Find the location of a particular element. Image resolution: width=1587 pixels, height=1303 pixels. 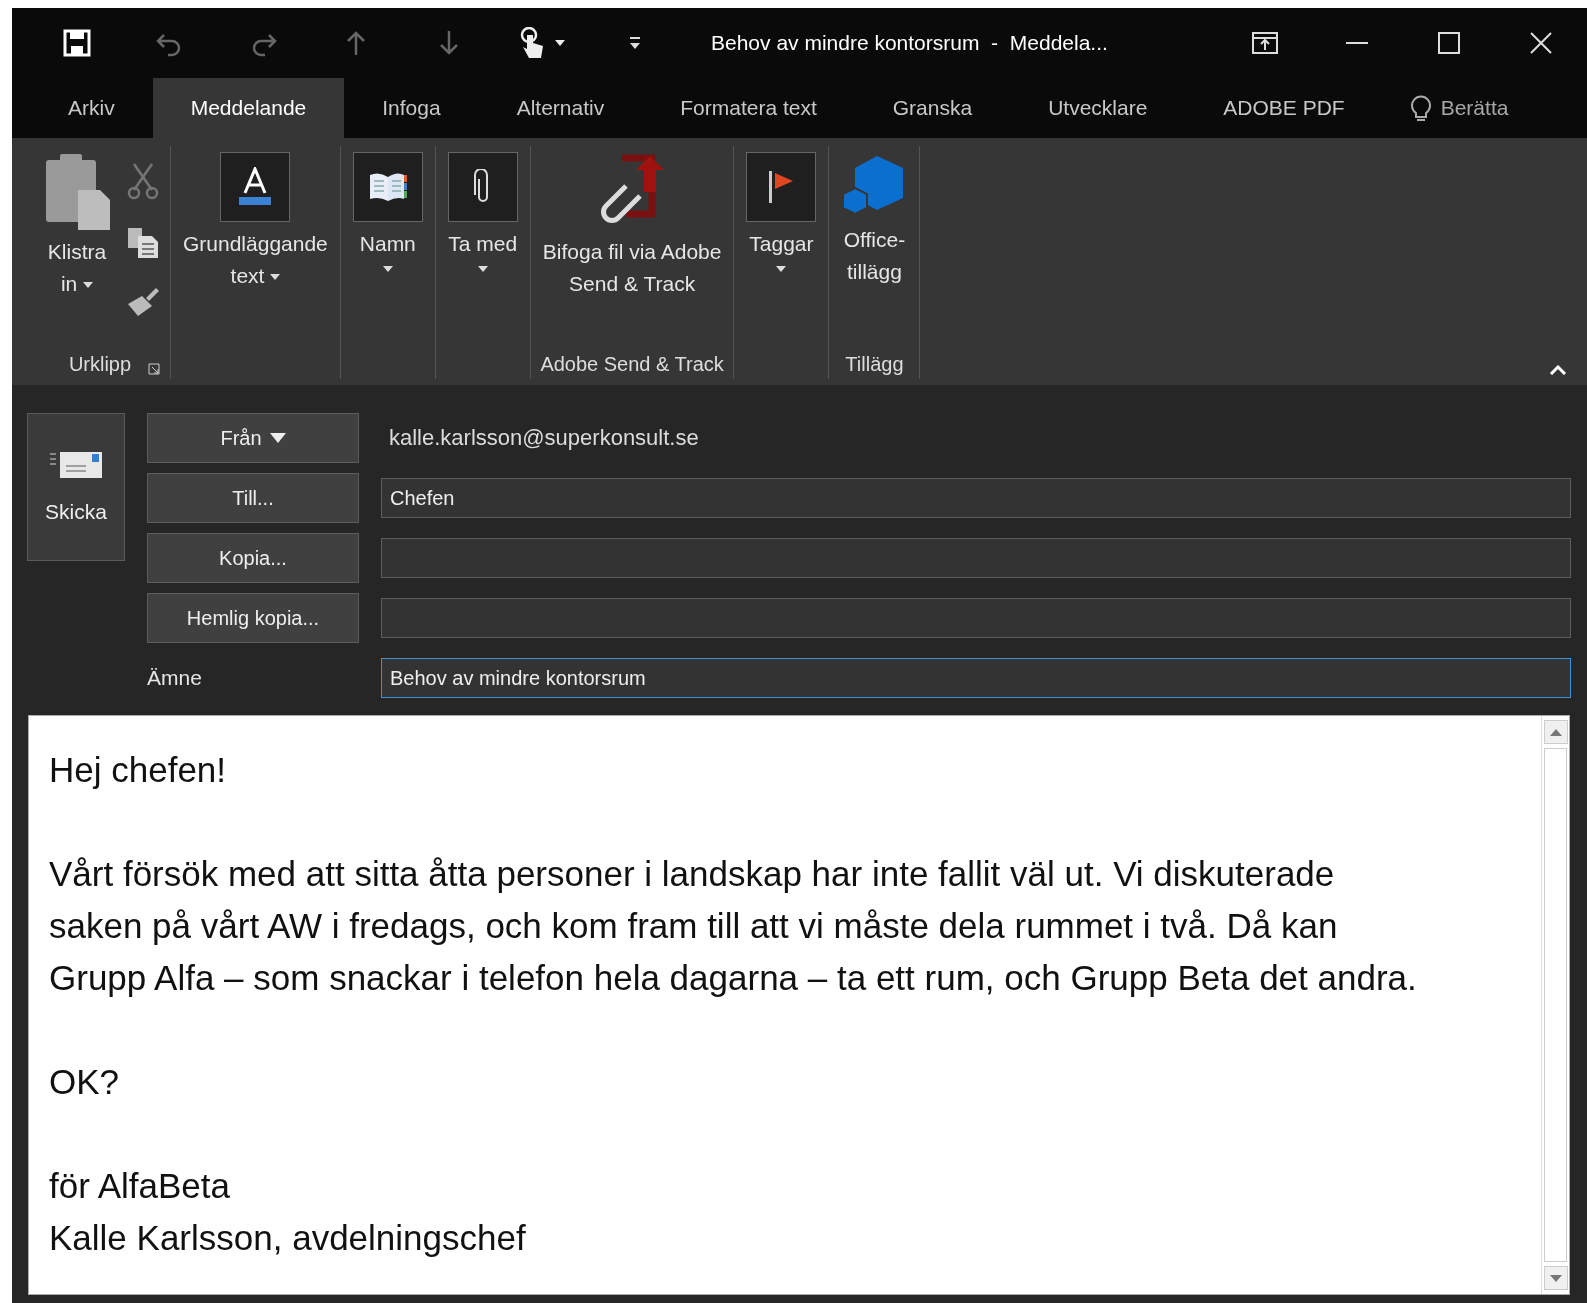

close-icon is located at coordinates (1541, 43).